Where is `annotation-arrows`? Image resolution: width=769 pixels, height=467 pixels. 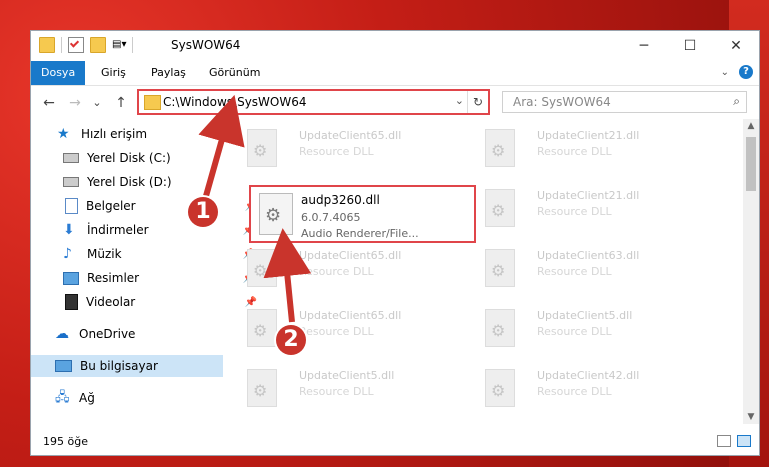 annotation-arrows is located at coordinates (255, 208).